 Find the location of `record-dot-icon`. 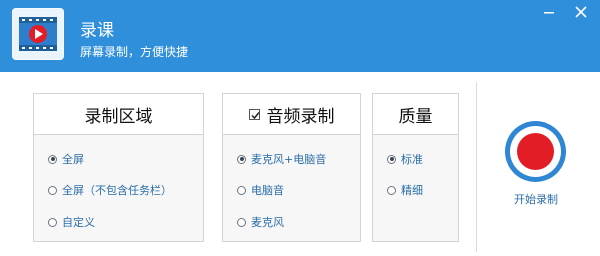

record-dot-icon is located at coordinates (535, 151).